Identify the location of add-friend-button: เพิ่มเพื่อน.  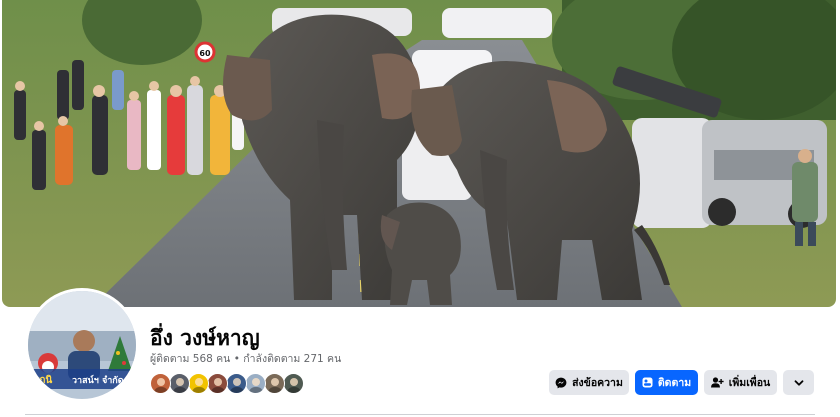
(740, 382).